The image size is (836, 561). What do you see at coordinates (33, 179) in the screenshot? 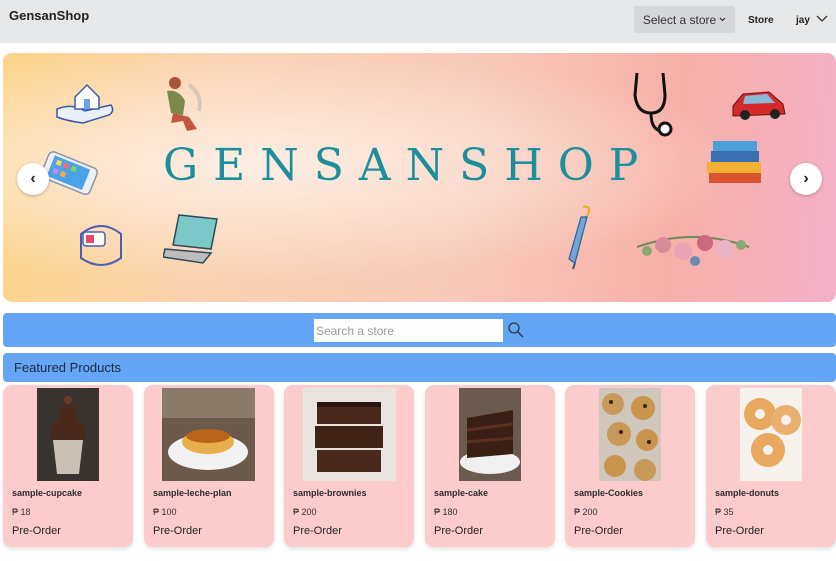
I see `carousel-prev-button: ‹` at bounding box center [33, 179].